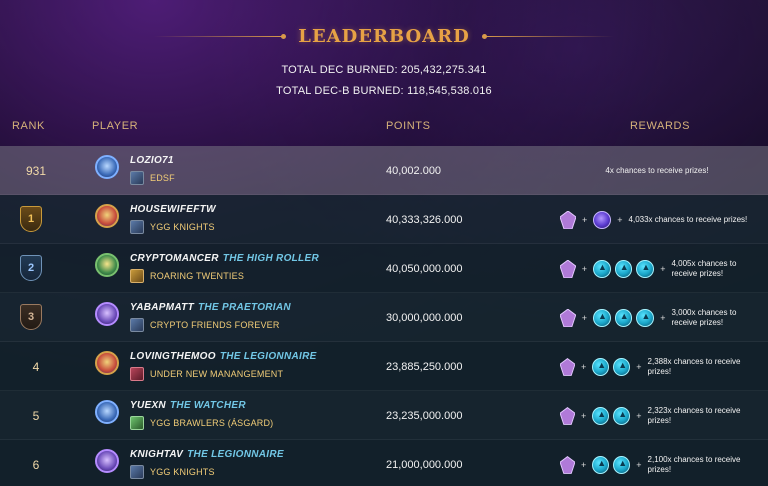  Describe the element at coordinates (384, 70) in the screenshot. I see `total-dec-burned: TOTAL DEC BURNED: 205,432,275.341` at that location.